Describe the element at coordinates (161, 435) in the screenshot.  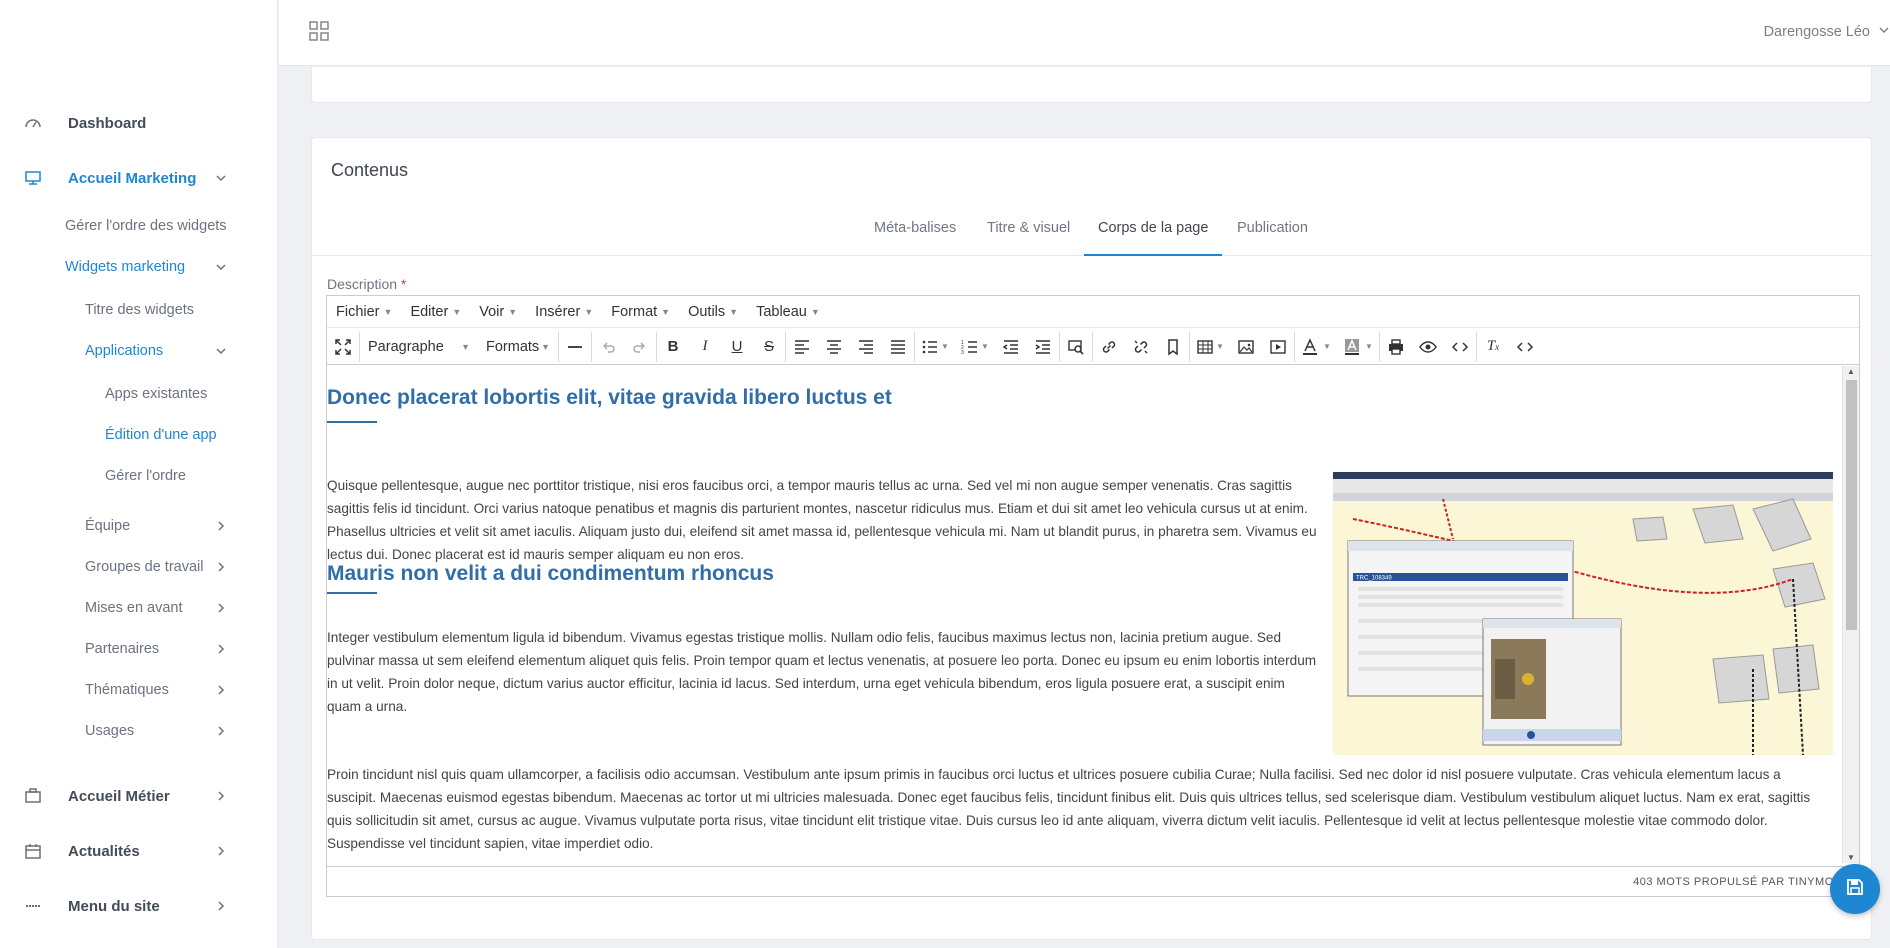
I see `sidebar-item-edition-app: Édition d'une app` at that location.